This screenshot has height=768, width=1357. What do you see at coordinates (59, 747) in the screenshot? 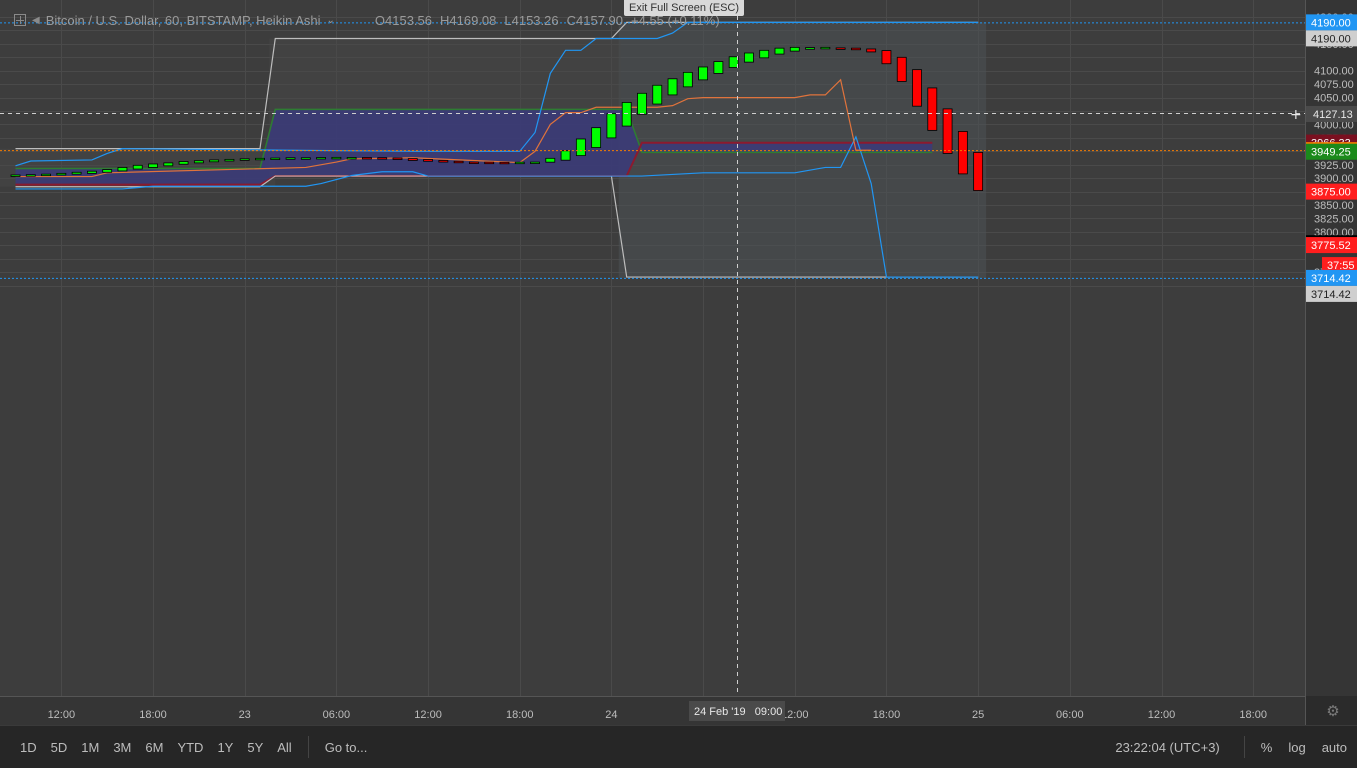
I see `range-5d: 5D` at bounding box center [59, 747].